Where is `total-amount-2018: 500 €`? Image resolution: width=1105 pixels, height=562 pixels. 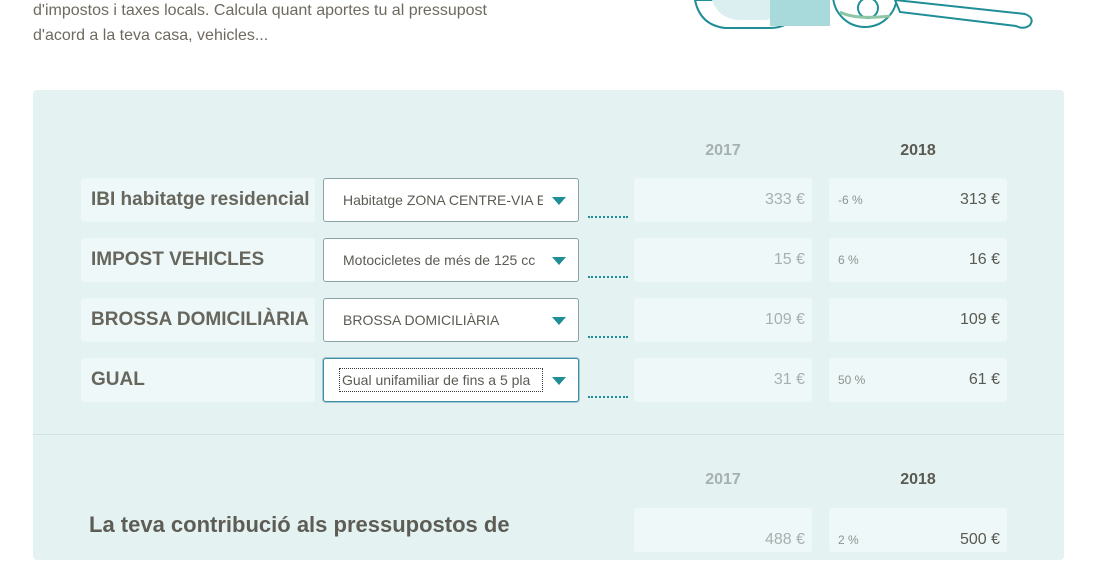 total-amount-2018: 500 € is located at coordinates (979, 539).